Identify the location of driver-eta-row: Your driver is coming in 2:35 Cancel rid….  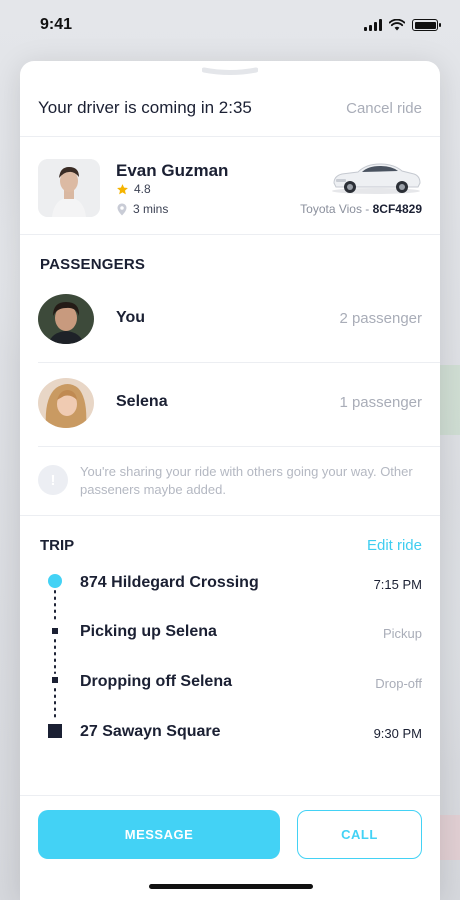
(230, 108).